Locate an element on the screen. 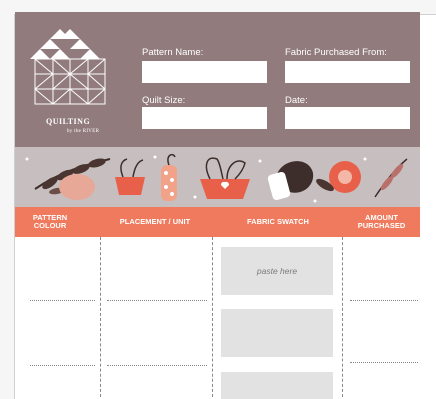 The width and height of the screenshot is (436, 399). decorative-plant-banner is located at coordinates (217, 177).